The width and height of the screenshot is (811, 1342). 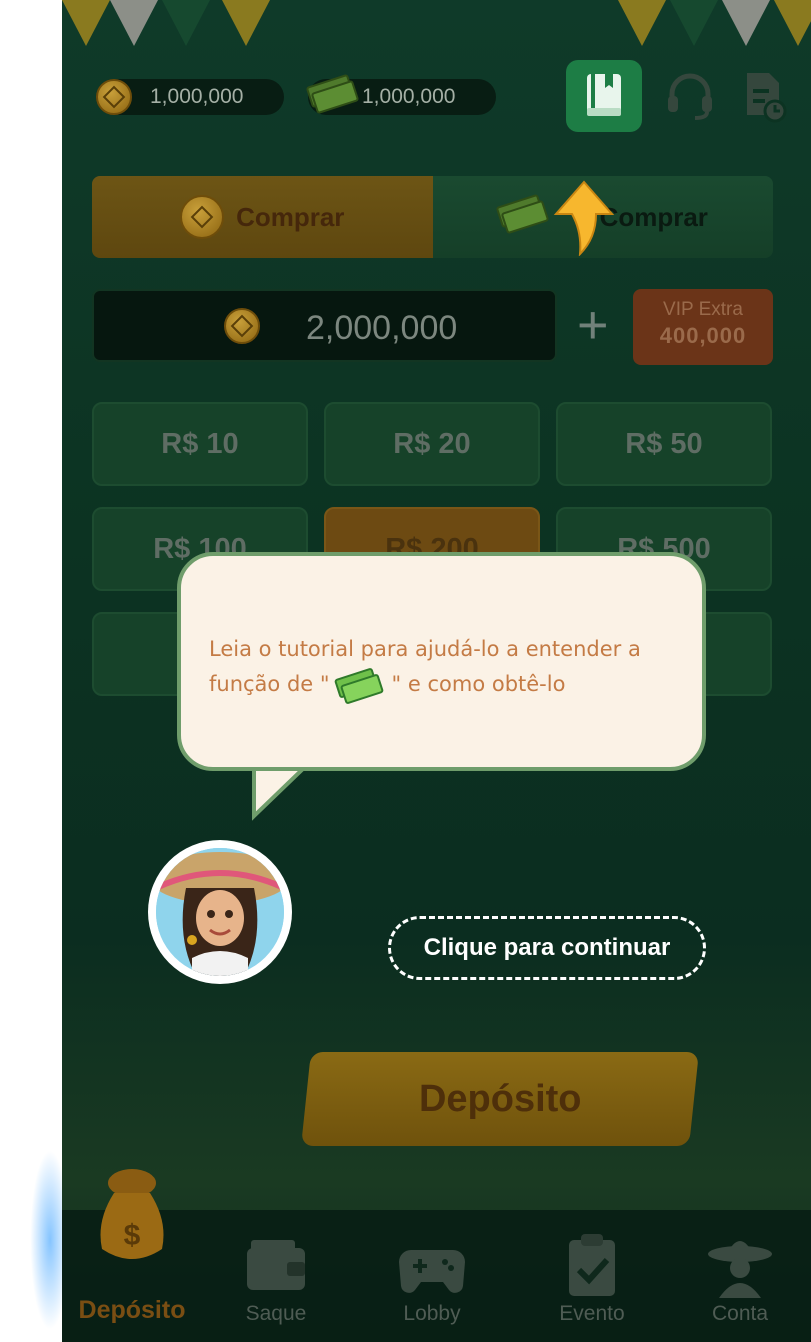 What do you see at coordinates (432, 1271) in the screenshot?
I see `gamepad-icon` at bounding box center [432, 1271].